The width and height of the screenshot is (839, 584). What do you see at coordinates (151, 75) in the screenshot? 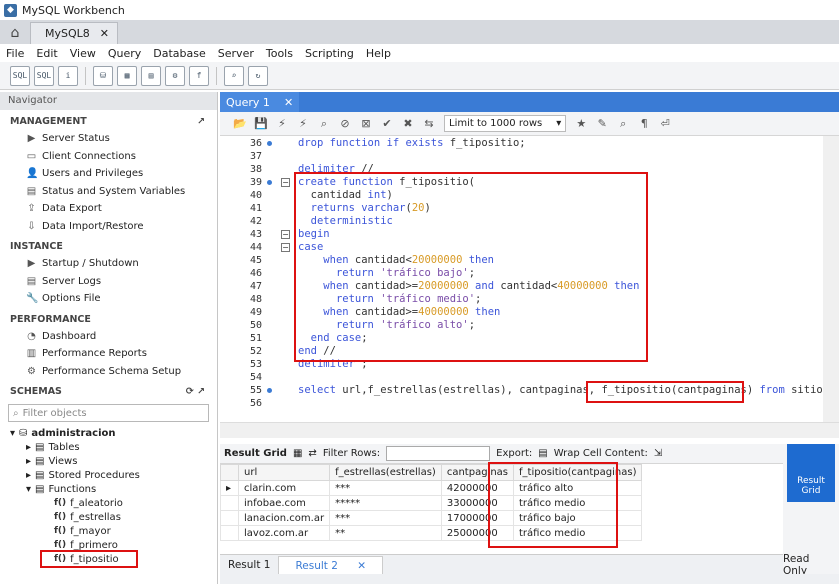
I see `create-view-icon: ▤` at bounding box center [151, 75].